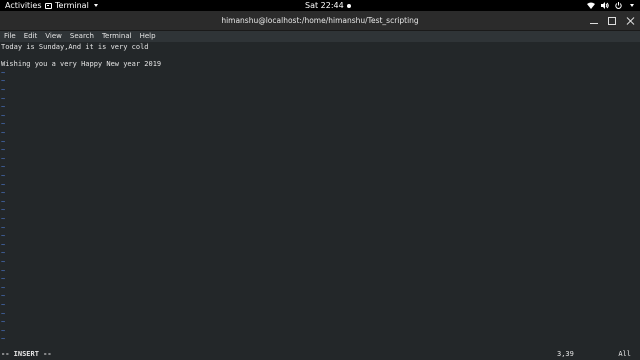 This screenshot has width=640, height=360. Describe the element at coordinates (618, 5) in the screenshot. I see `power-icon` at that location.